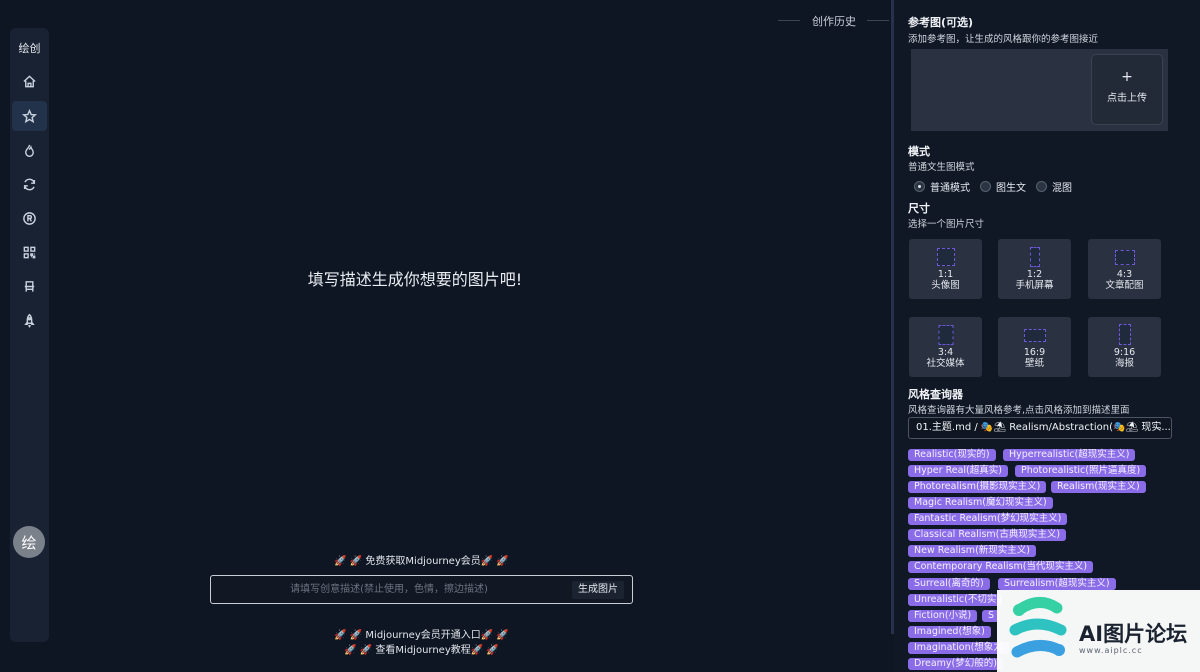 The height and width of the screenshot is (672, 1200). What do you see at coordinates (1034, 285) in the screenshot?
I see `size-name: 手机屏幕` at bounding box center [1034, 285].